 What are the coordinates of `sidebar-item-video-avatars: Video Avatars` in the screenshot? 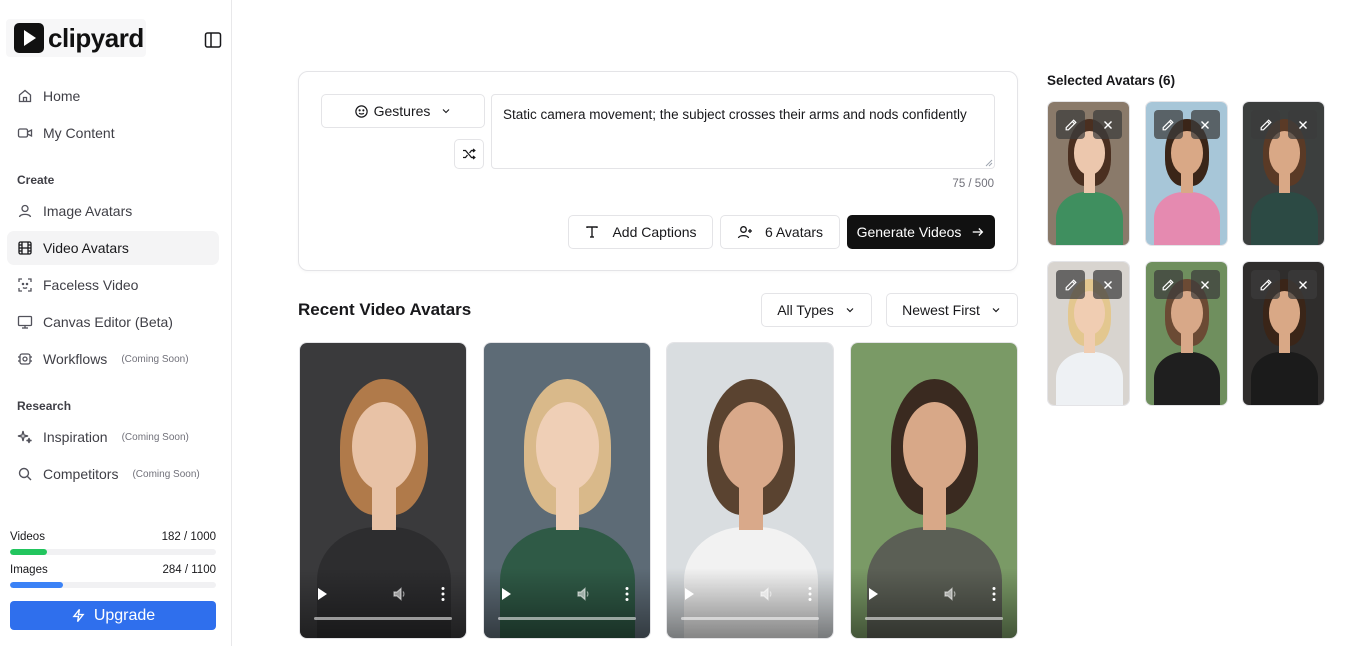 It's located at (113, 248).